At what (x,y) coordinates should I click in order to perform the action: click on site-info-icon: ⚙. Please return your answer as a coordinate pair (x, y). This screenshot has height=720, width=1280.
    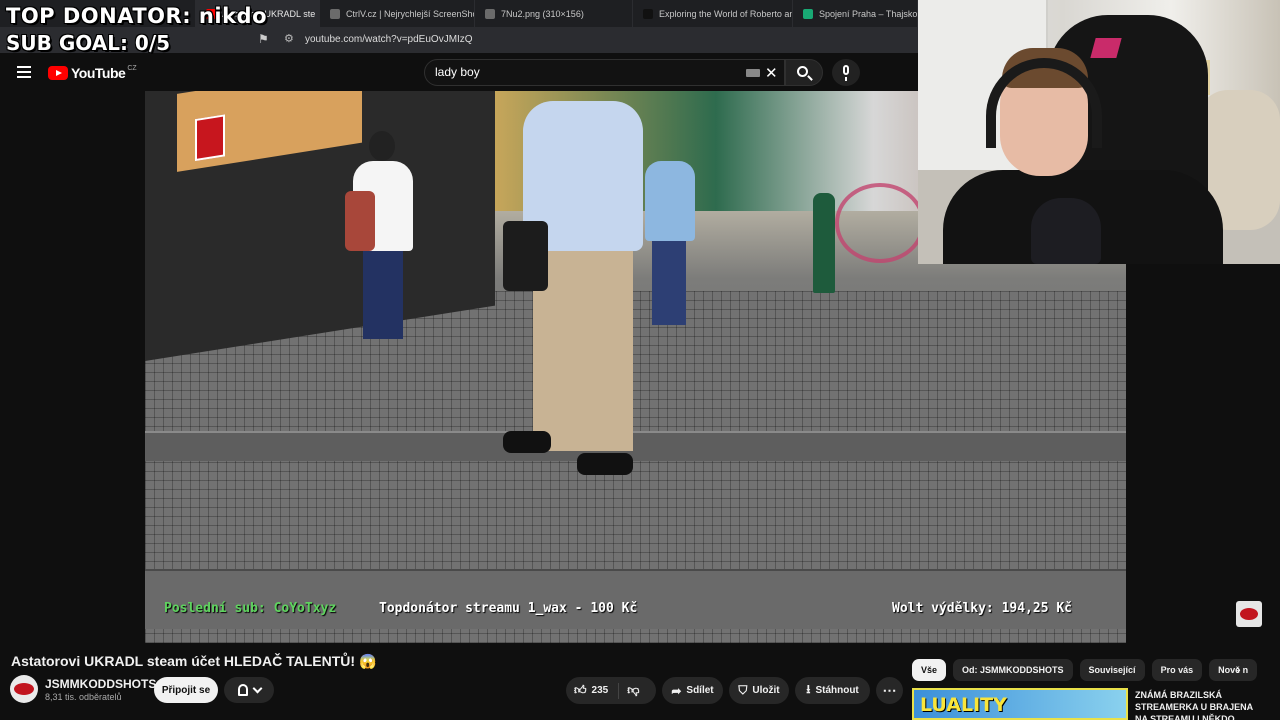
    Looking at the image, I should click on (289, 38).